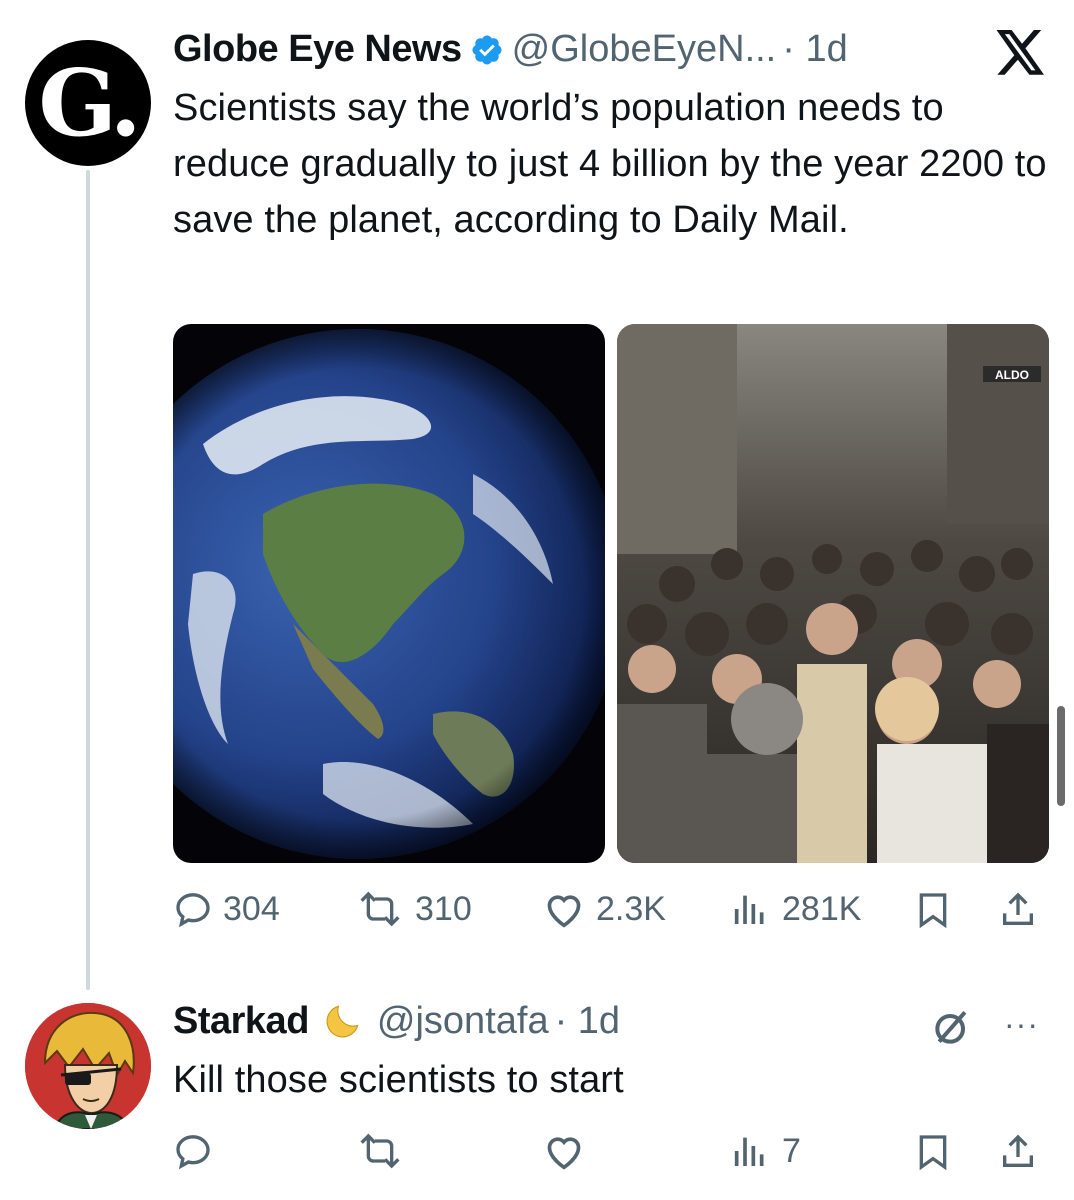 Image resolution: width=1074 pixels, height=1200 pixels. Describe the element at coordinates (413, 909) in the screenshot. I see `repost-button: 310` at that location.